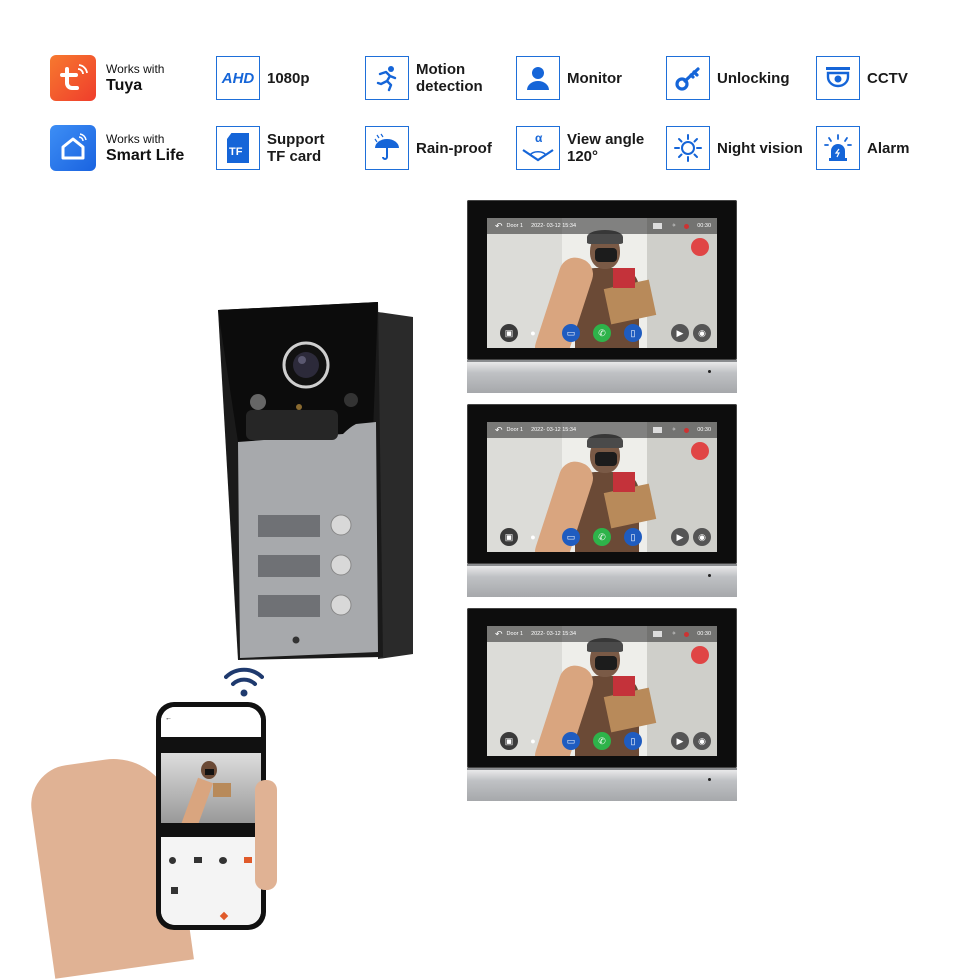 The width and height of the screenshot is (960, 979). What do you see at coordinates (263, 78) in the screenshot?
I see `feature-ahd: AHD 1080p` at bounding box center [263, 78].